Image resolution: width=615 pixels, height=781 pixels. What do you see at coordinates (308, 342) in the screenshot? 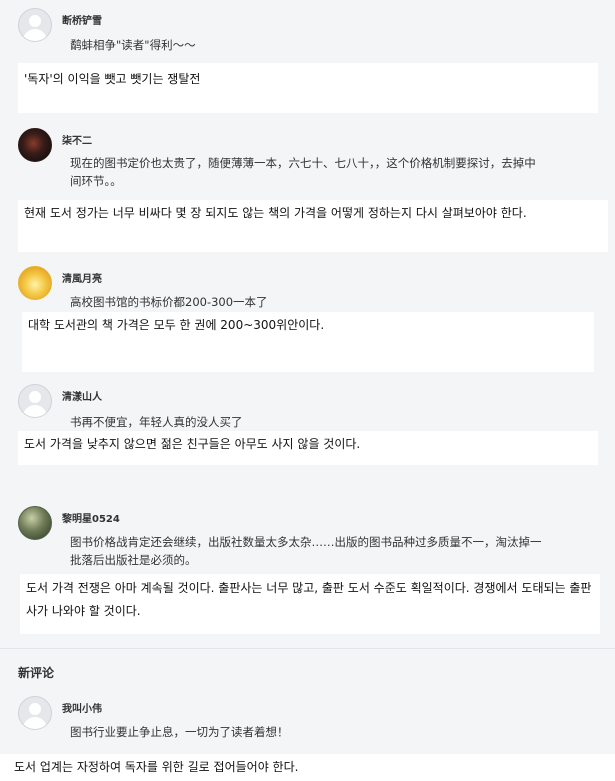
I see `comment-translation: 대학 도서관의 책 가격은 모두 한 권에 200~300위안이다.` at bounding box center [308, 342].